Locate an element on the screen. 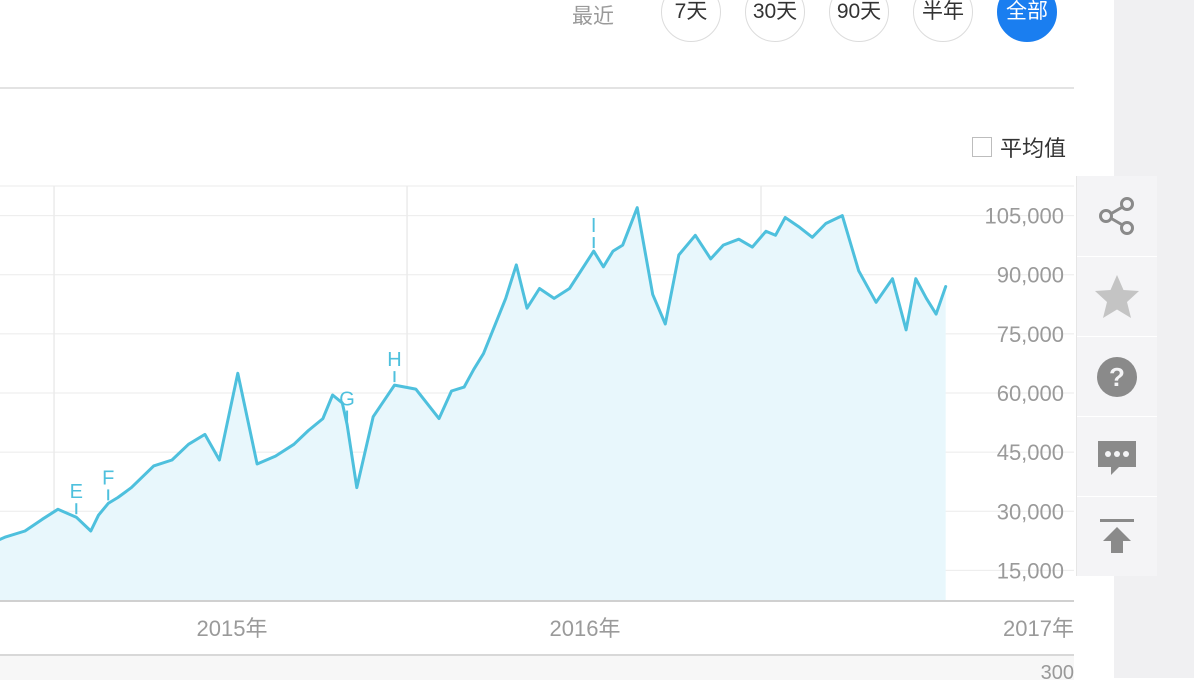 The height and width of the screenshot is (685, 1194). tool-panel: ? is located at coordinates (1116, 376).